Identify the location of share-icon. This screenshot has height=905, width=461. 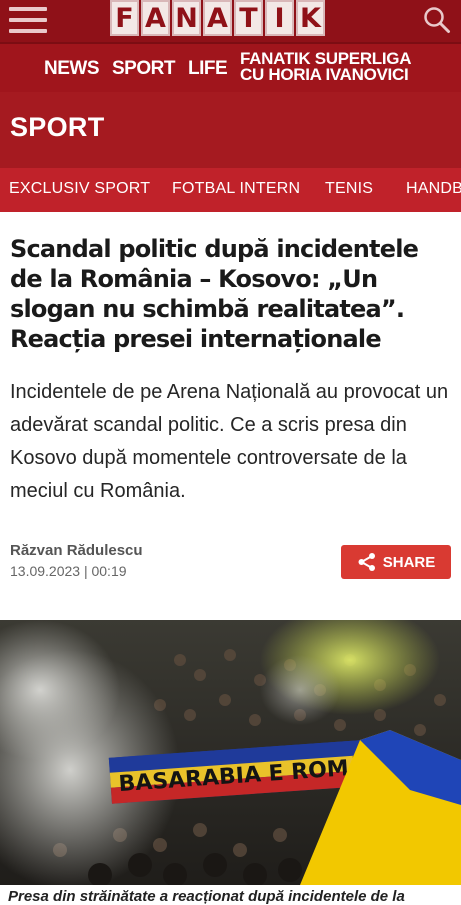
(366, 562).